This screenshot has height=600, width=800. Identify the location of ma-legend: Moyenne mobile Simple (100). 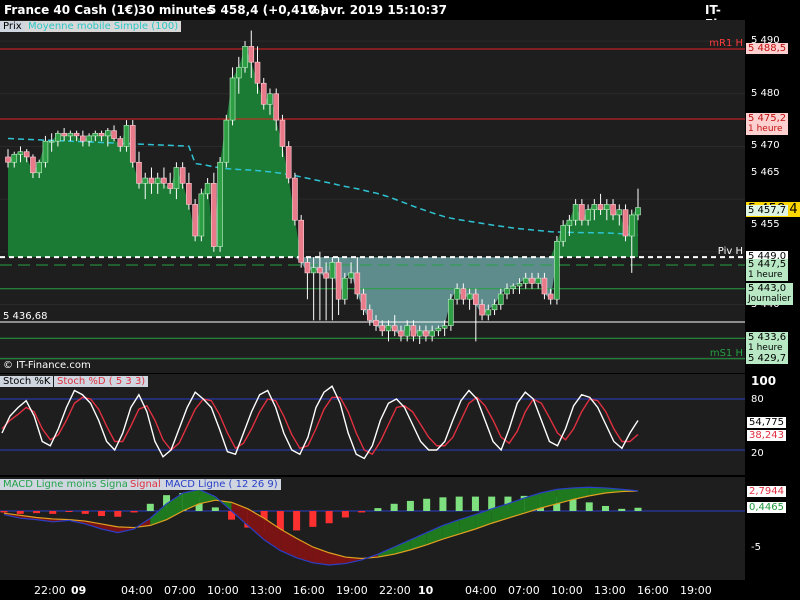
(103, 26).